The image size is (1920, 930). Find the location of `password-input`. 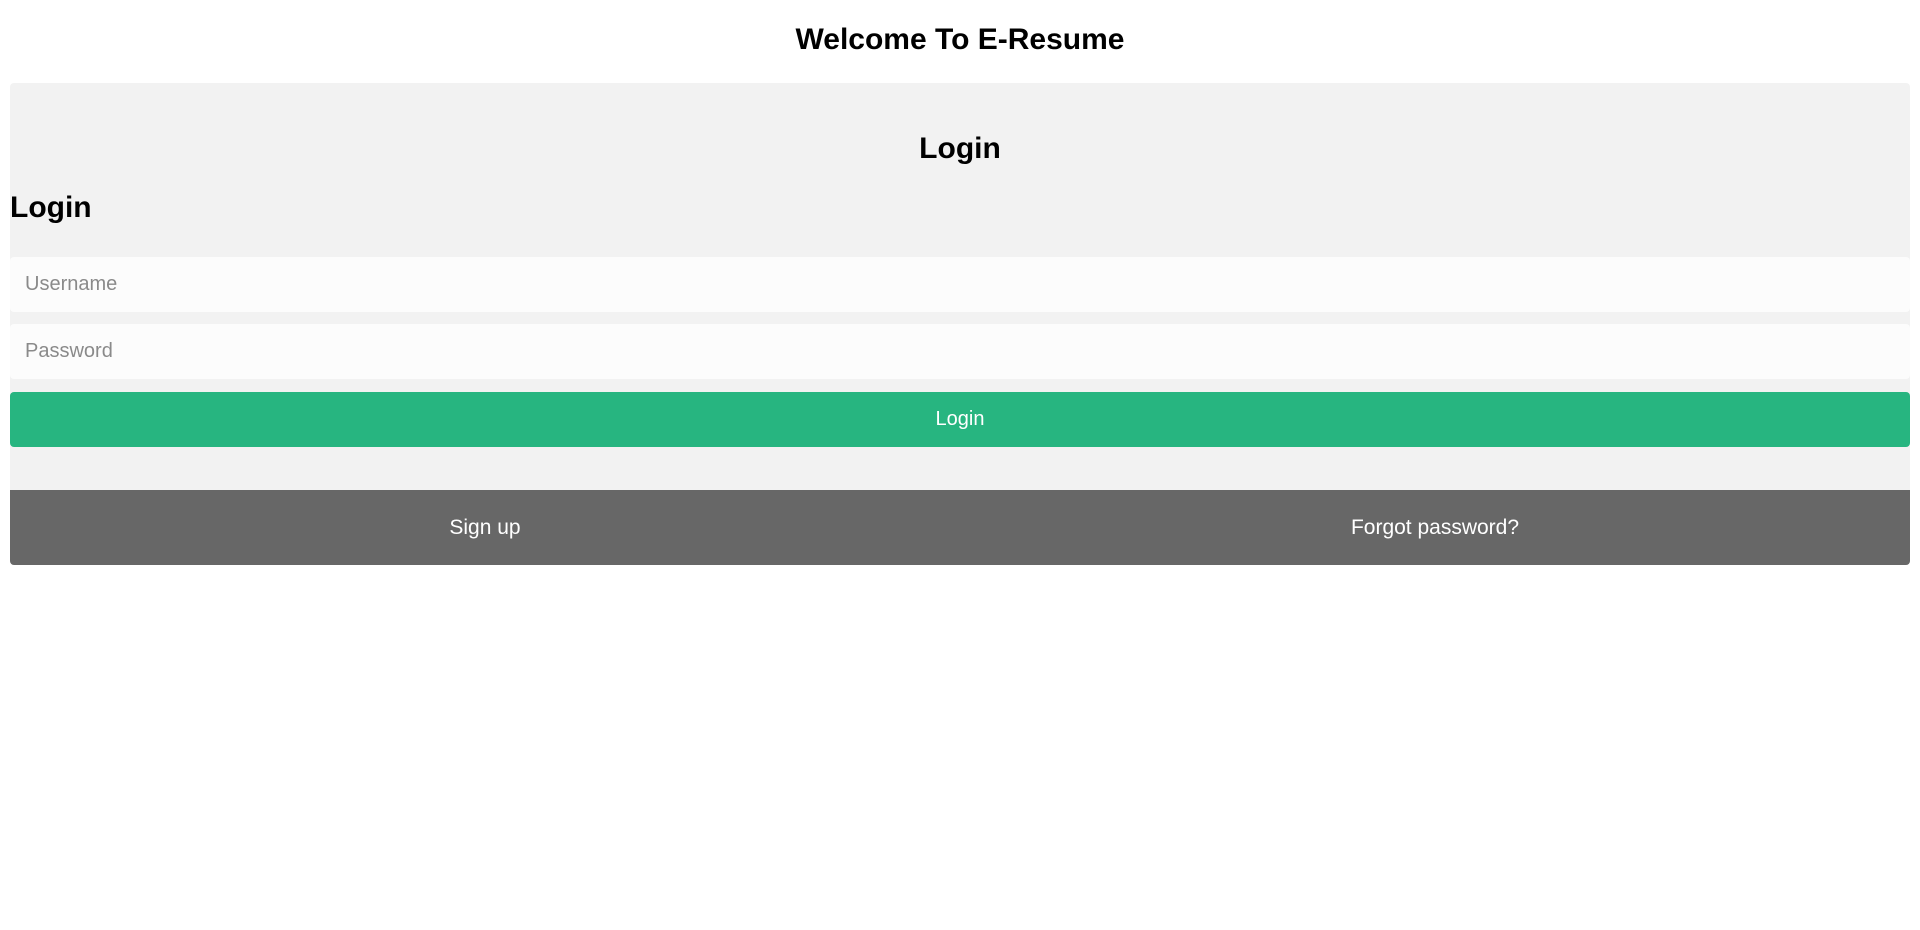

password-input is located at coordinates (960, 351).